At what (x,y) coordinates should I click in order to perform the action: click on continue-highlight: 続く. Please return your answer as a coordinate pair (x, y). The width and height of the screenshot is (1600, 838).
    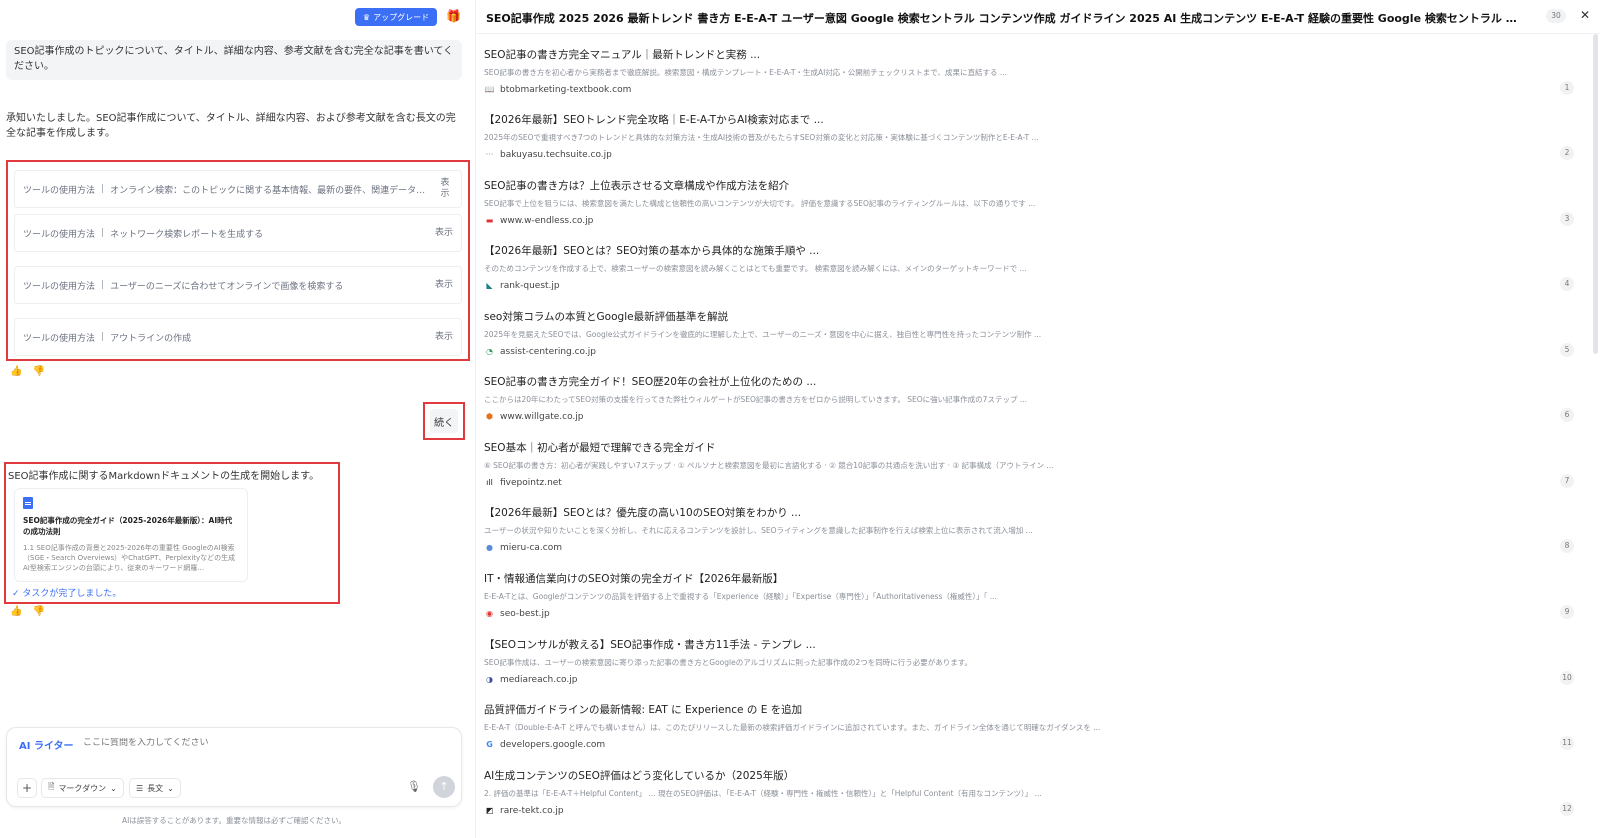
    Looking at the image, I should click on (444, 421).